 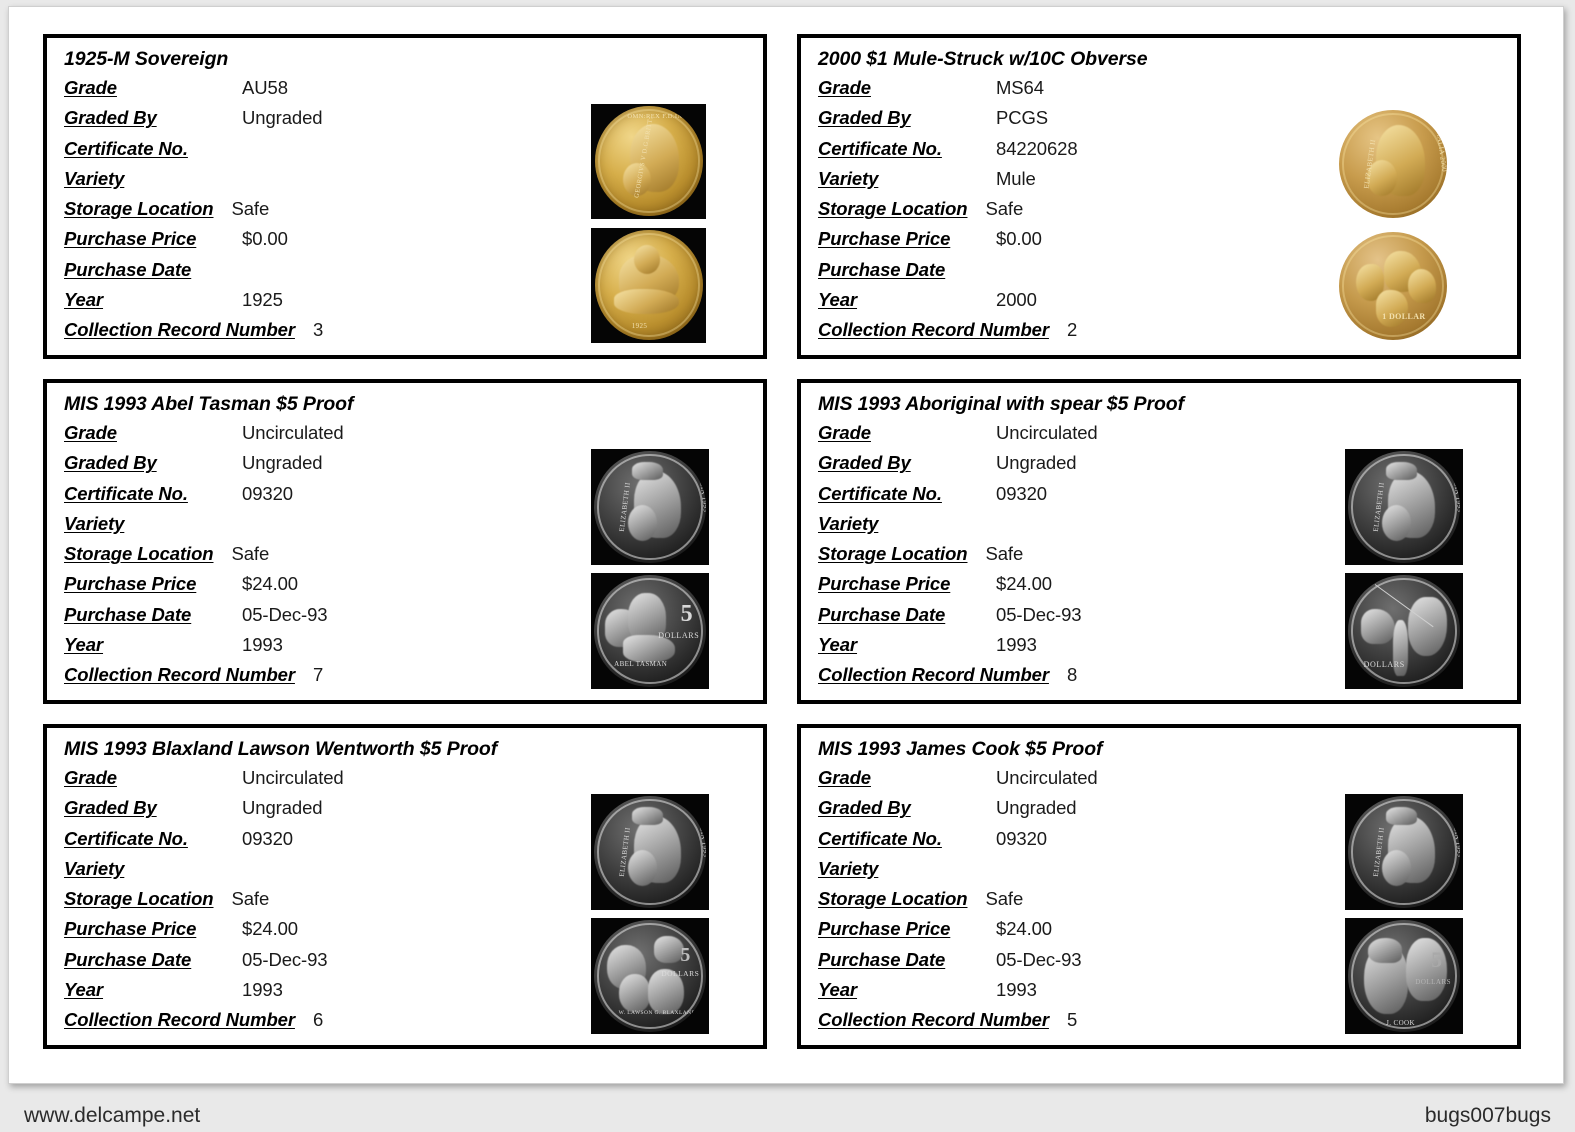 I want to click on watermark-seller: bugs007bugs, so click(x=1487, y=1115).